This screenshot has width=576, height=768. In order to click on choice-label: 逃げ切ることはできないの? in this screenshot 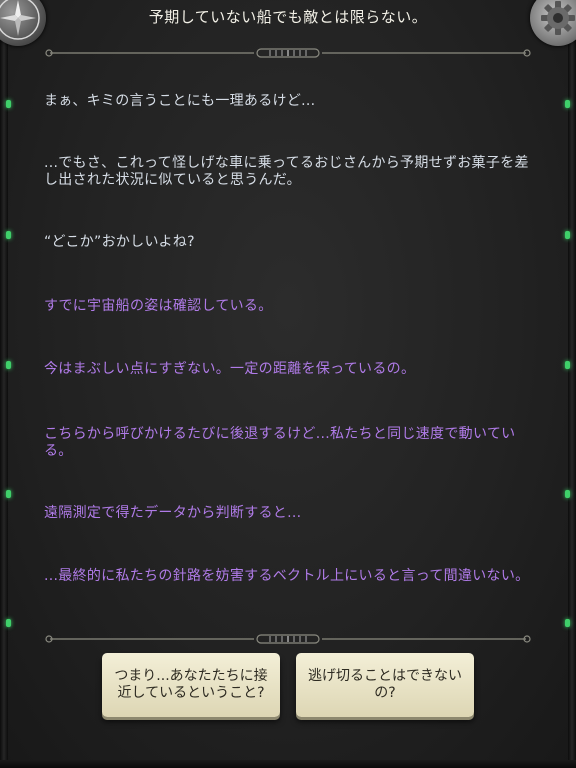, I will do `click(385, 684)`.